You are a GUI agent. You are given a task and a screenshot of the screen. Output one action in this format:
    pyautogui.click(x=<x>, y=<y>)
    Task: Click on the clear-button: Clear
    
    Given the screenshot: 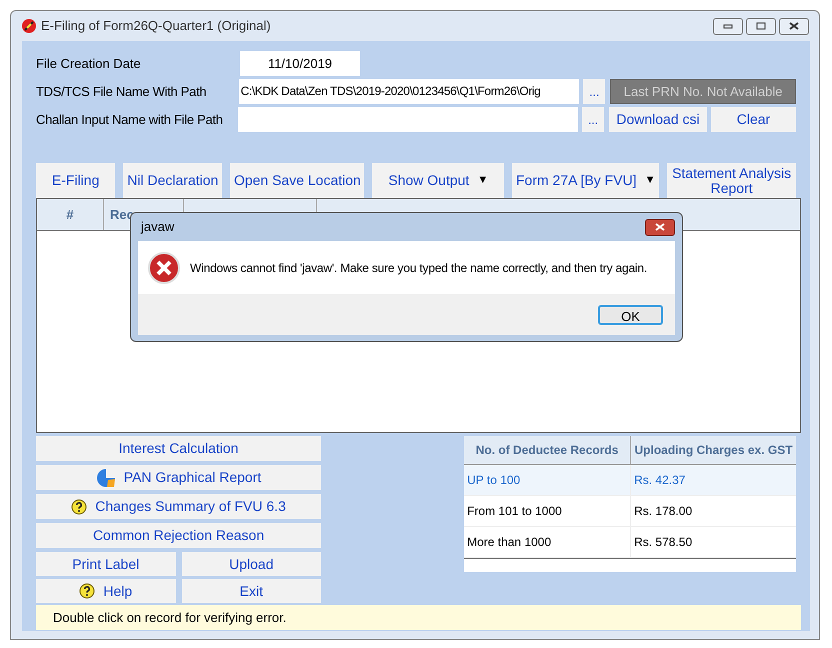 What is the action you would take?
    pyautogui.click(x=753, y=119)
    